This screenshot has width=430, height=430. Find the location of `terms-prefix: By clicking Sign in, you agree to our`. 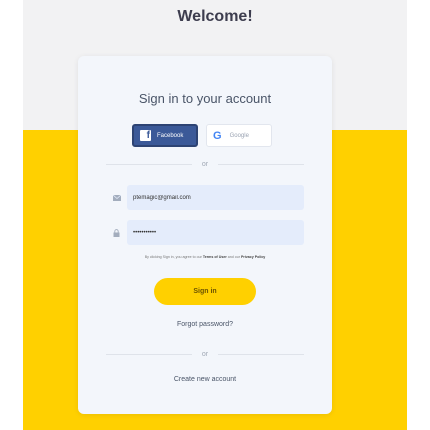

terms-prefix: By clicking Sign in, you agree to our is located at coordinates (173, 257).